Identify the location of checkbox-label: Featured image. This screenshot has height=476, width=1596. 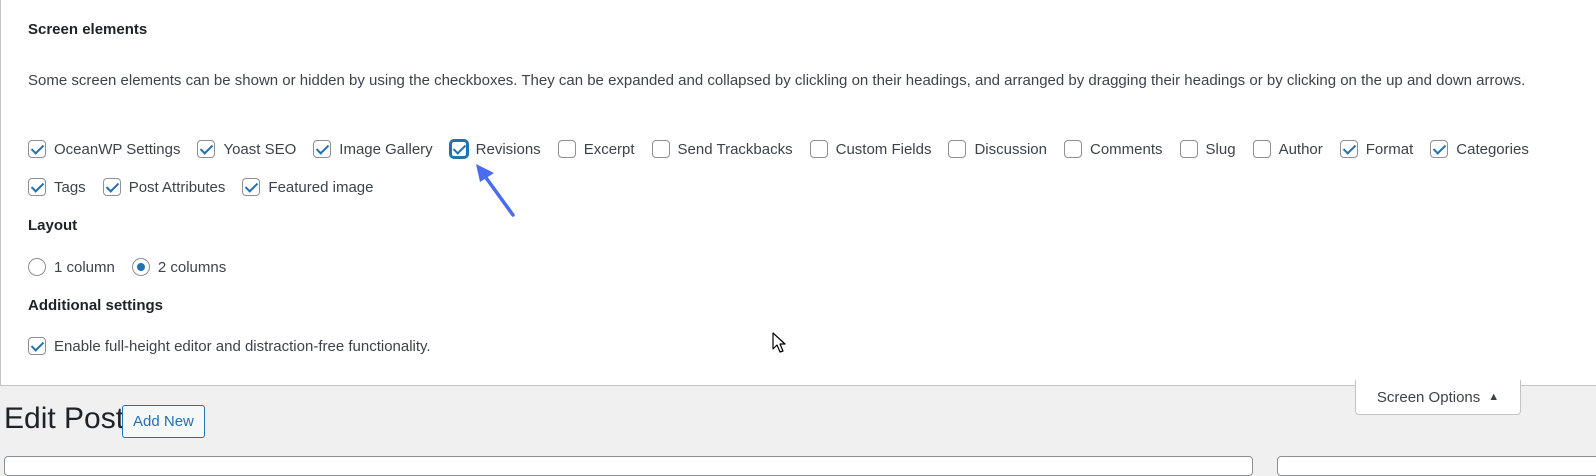
(321, 187).